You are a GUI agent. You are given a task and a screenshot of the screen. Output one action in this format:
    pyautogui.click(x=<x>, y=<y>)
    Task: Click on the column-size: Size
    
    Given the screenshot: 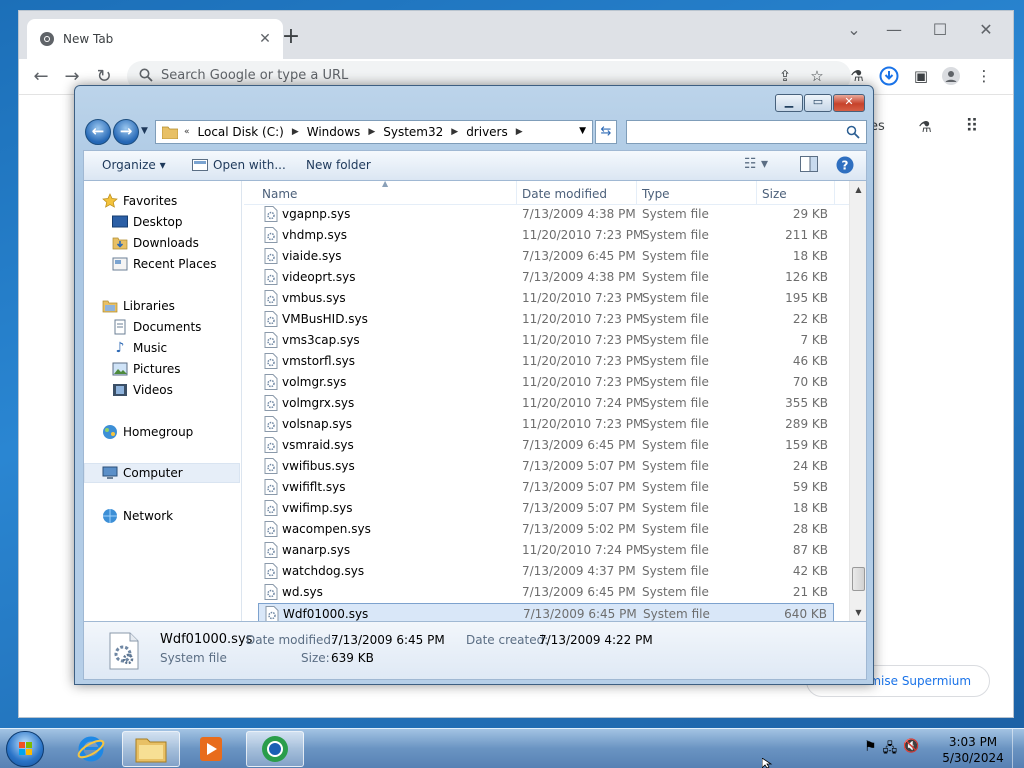 What is the action you would take?
    pyautogui.click(x=774, y=194)
    